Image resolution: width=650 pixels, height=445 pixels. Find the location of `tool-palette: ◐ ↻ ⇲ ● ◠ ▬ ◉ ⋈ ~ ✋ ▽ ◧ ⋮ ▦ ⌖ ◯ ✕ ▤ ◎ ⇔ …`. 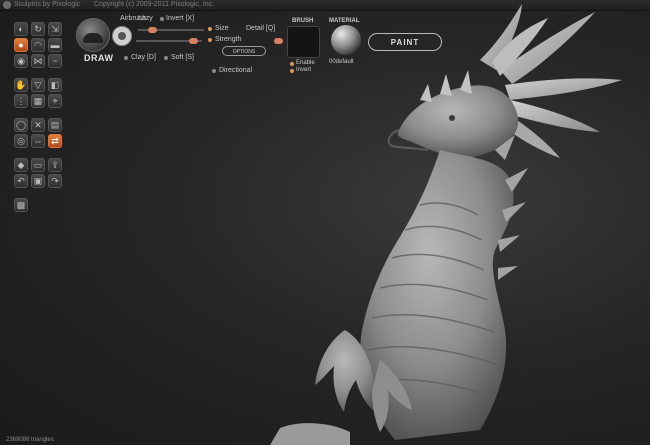

tool-palette: ◐ ↻ ⇲ ● ◠ ▬ ◉ ⋈ ~ ✋ ▽ ◧ ⋮ ▦ ⌖ ◯ ✕ ▤ ◎ ⇔ … is located at coordinates (38, 117).